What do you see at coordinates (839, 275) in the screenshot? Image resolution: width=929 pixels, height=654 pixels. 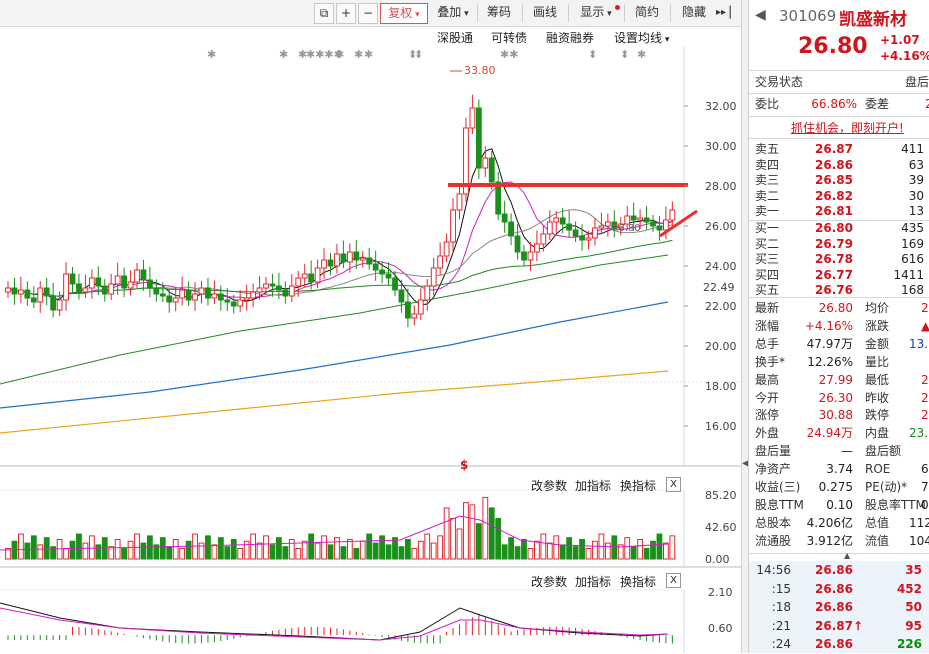 I see `bid-row: 买四 26.77 1411` at bounding box center [839, 275].